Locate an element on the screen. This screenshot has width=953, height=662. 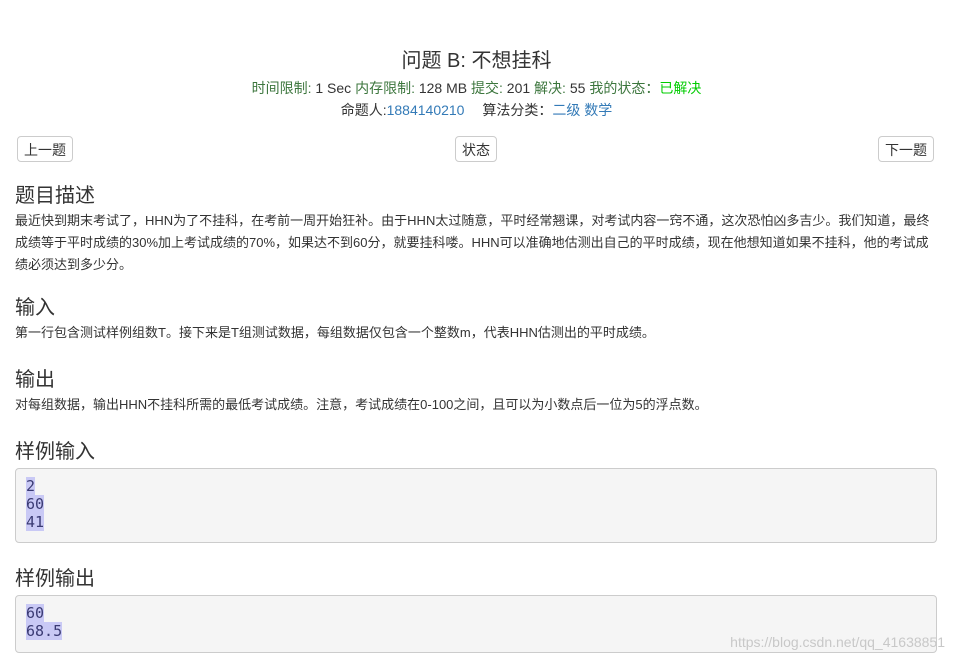
solved-count-value: 55 is located at coordinates (577, 88).